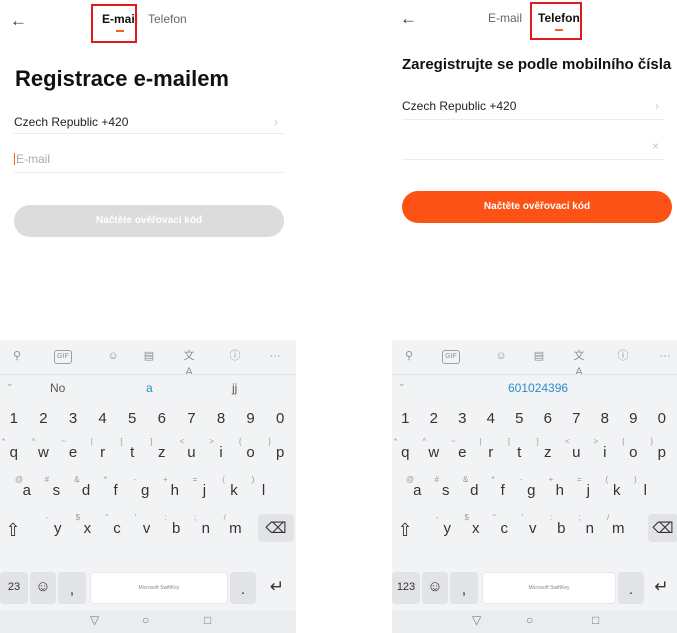 The image size is (677, 633). I want to click on email-input: E-mail, so click(149, 162).